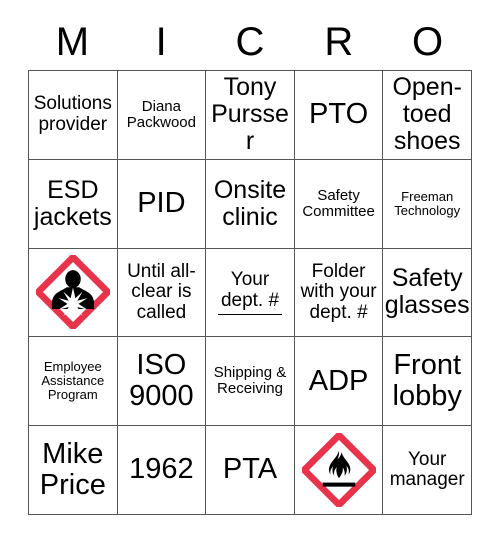 The width and height of the screenshot is (500, 544). I want to click on header-letter-c: C, so click(250, 42).